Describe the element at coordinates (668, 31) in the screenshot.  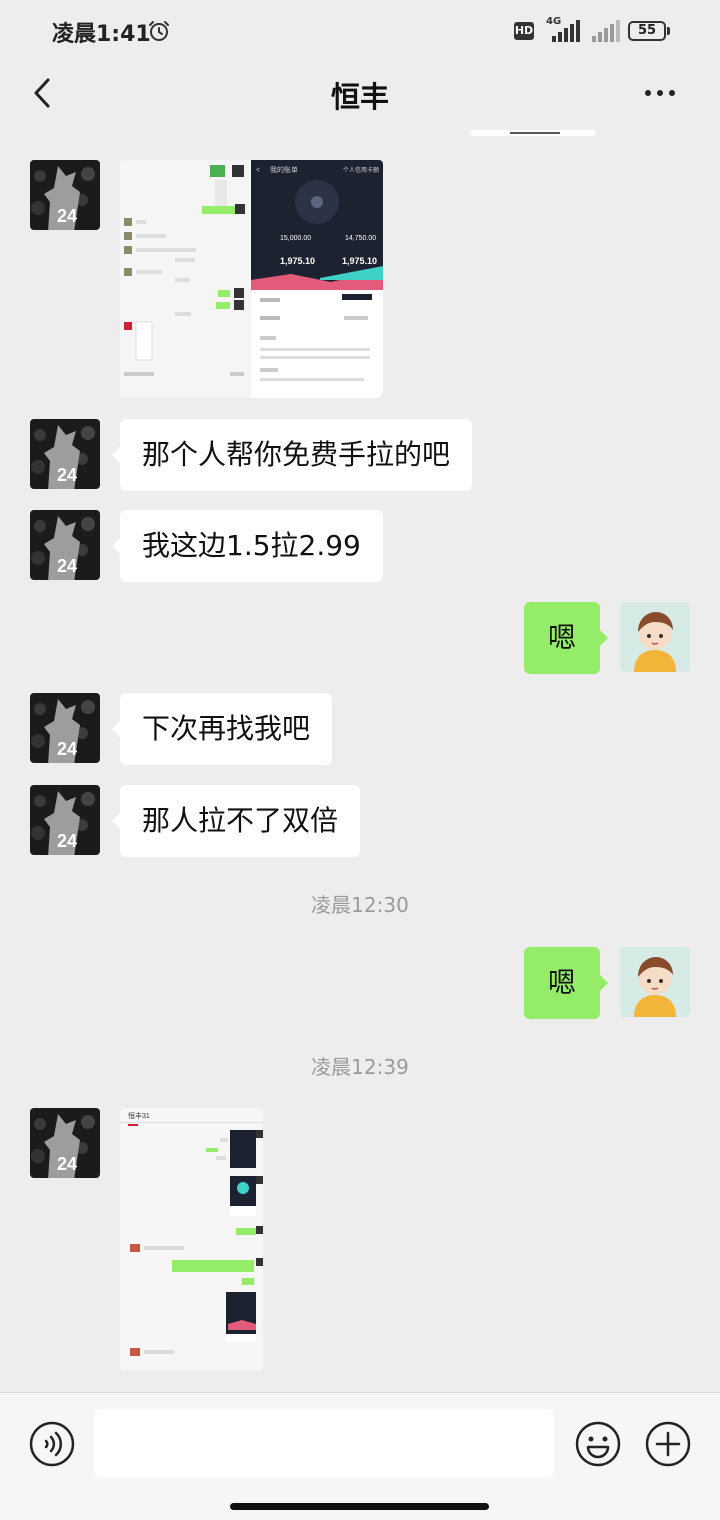
I see `battery-tip` at that location.